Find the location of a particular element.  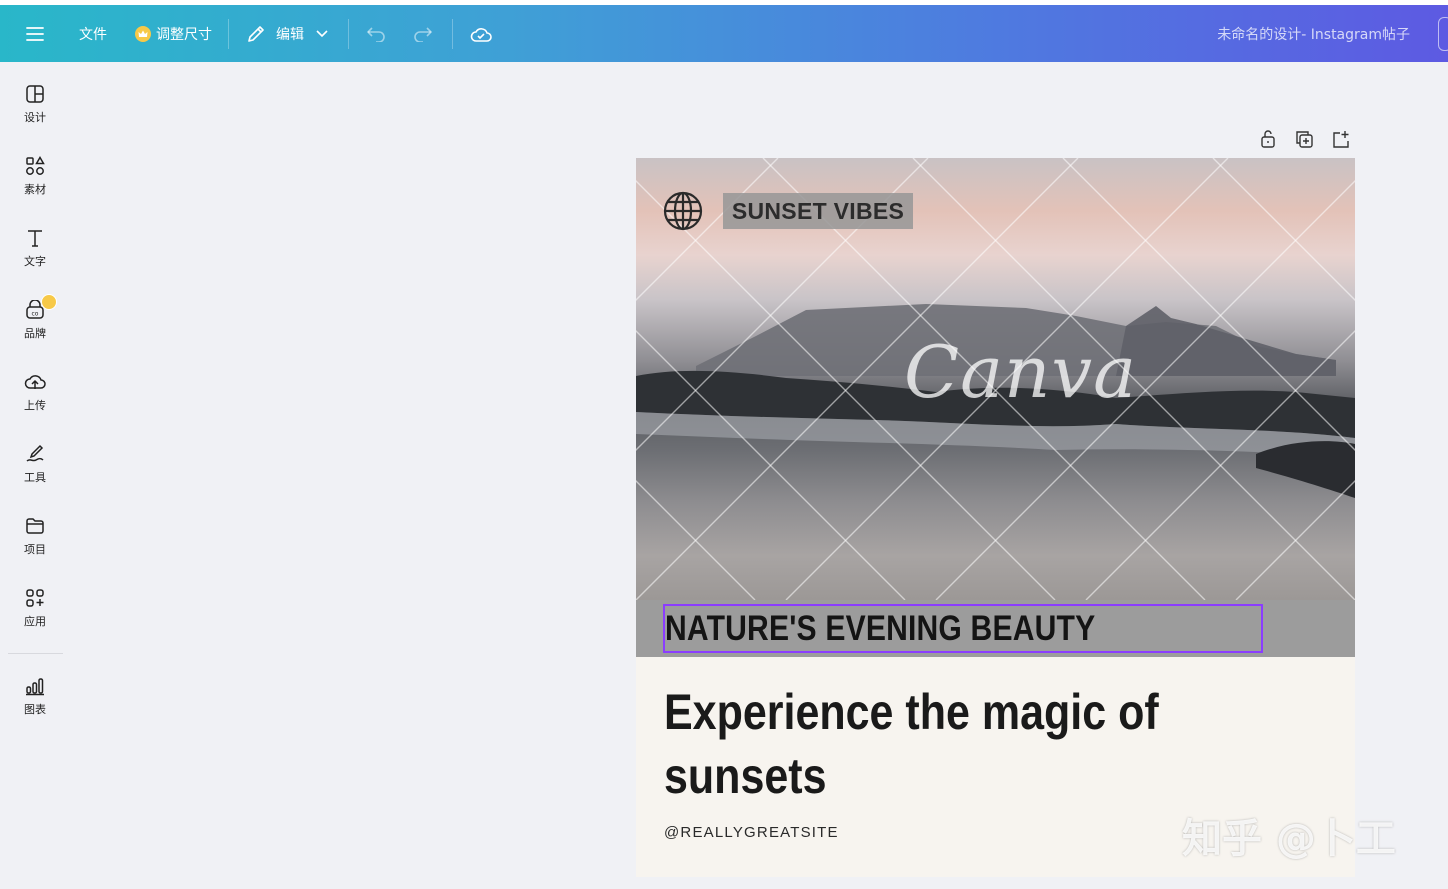

crown-icon is located at coordinates (143, 33).